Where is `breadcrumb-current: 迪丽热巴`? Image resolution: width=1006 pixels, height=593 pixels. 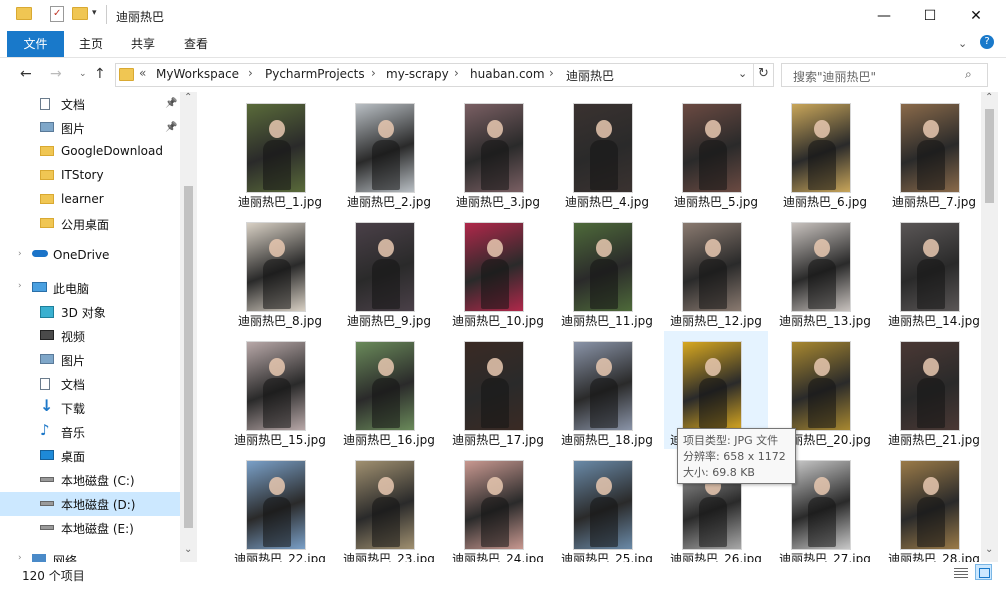
breadcrumb-current: 迪丽热巴 is located at coordinates (590, 75).